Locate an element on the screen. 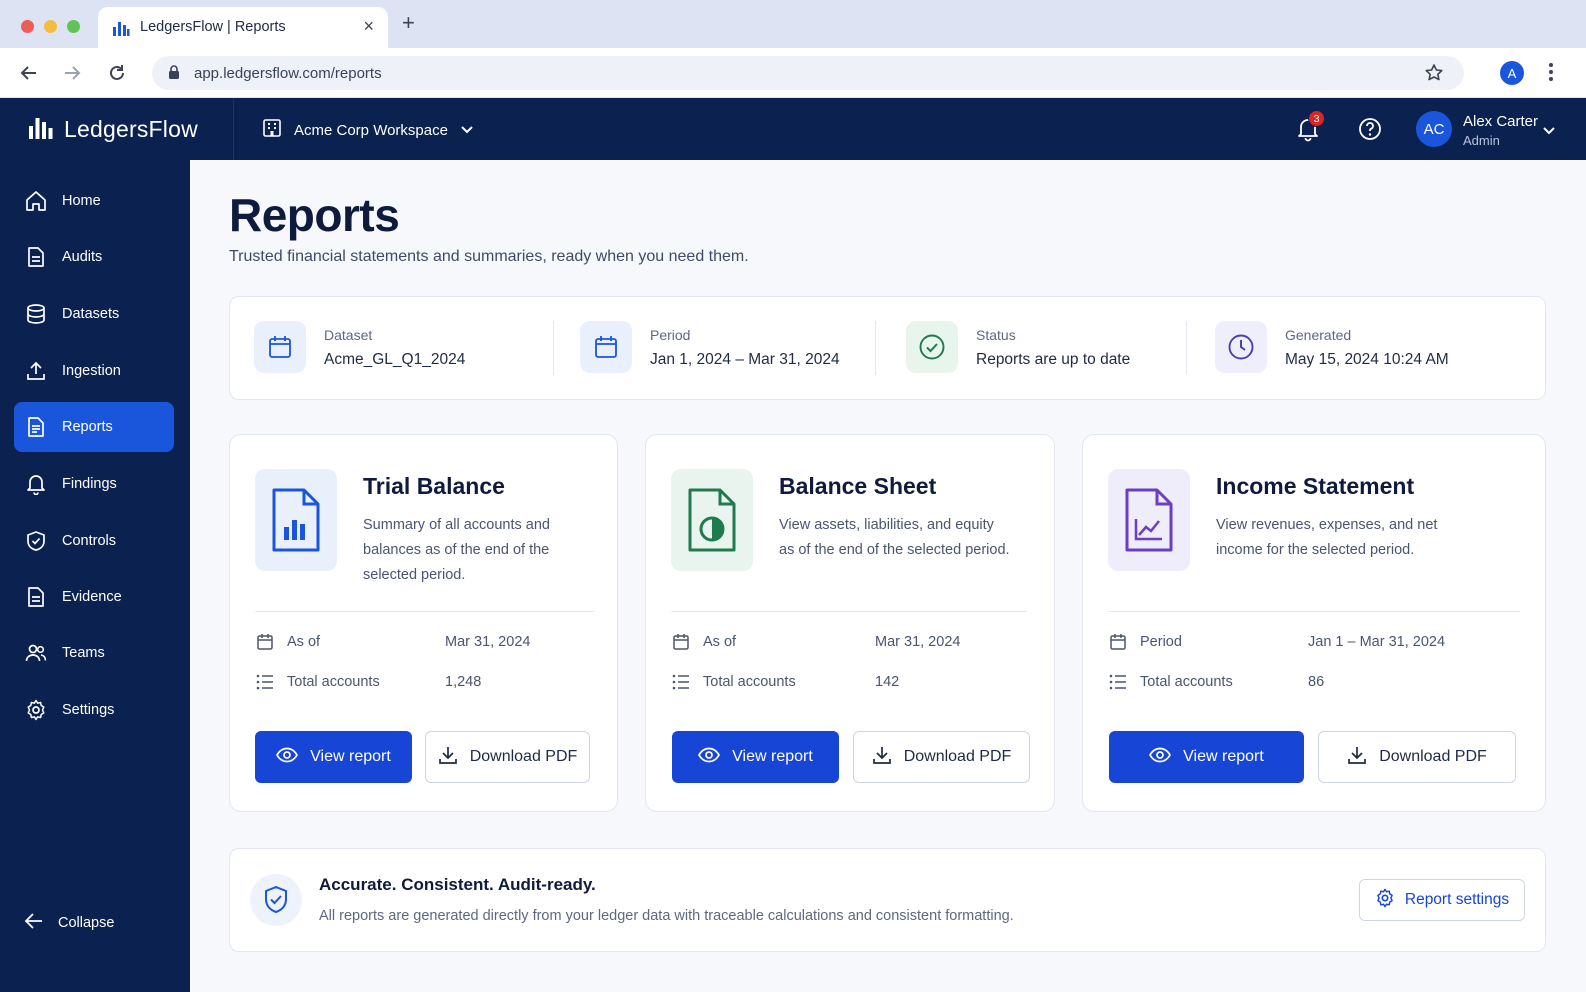 The height and width of the screenshot is (992, 1586). report-row: As of is located at coordinates (287, 642).